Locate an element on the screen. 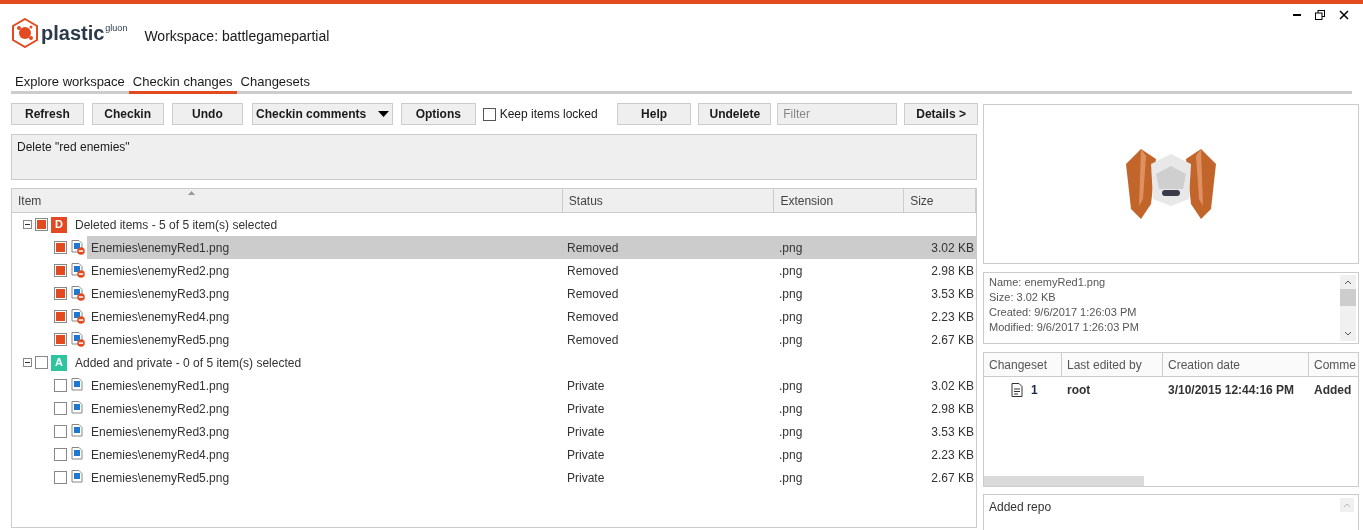 This screenshot has height=530, width=1363. dropdown-button: Checkin comments is located at coordinates (322, 114).